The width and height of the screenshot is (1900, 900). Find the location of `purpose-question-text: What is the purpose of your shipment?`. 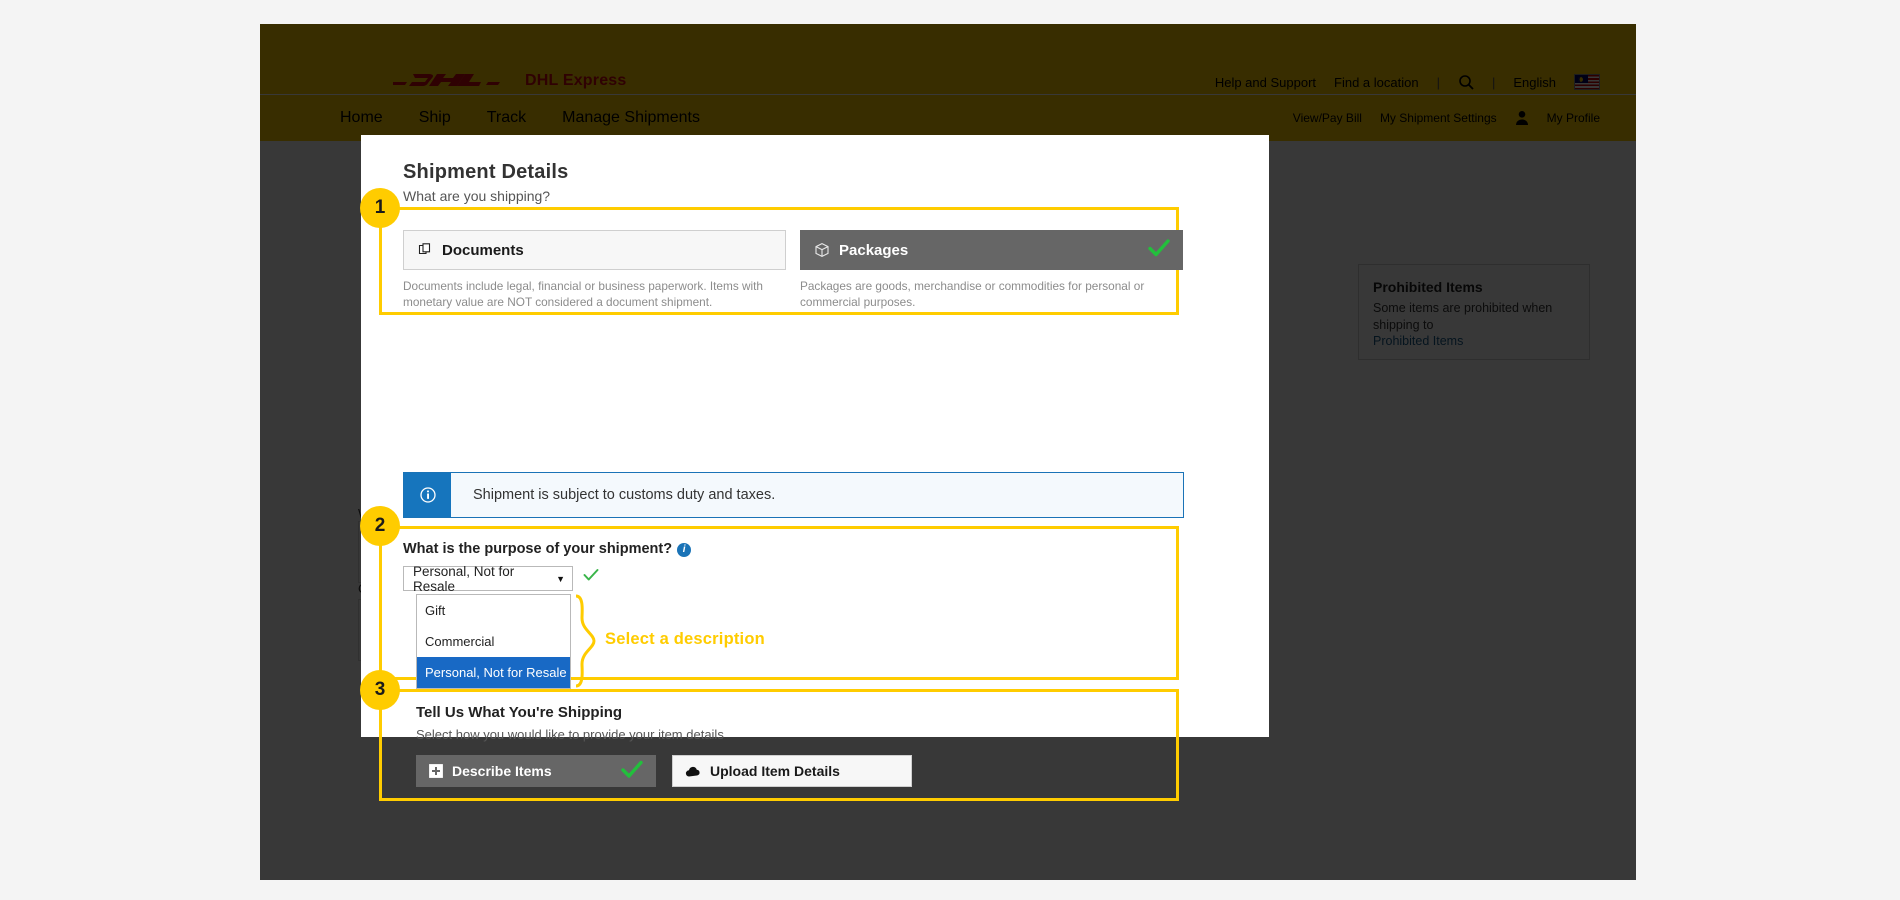

purpose-question-text: What is the purpose of your shipment? is located at coordinates (538, 549).